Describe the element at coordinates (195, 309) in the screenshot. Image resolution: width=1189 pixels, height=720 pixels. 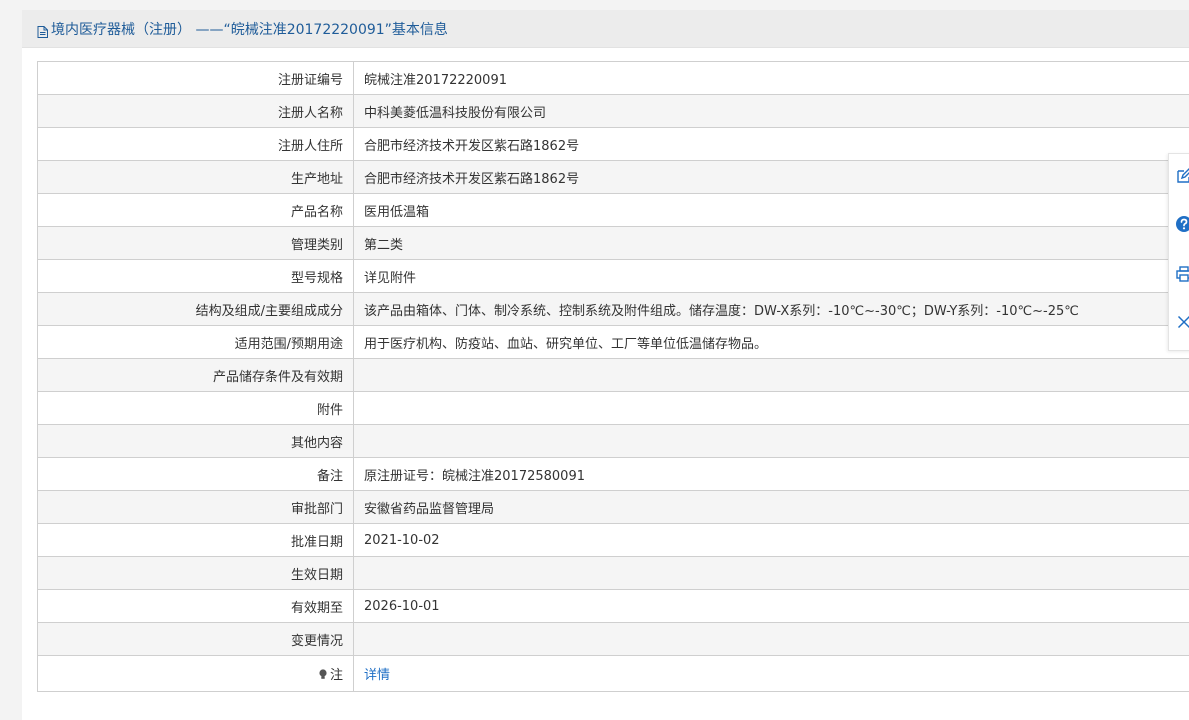
I see `row-label: 结构及组成/主要组成成分` at that location.